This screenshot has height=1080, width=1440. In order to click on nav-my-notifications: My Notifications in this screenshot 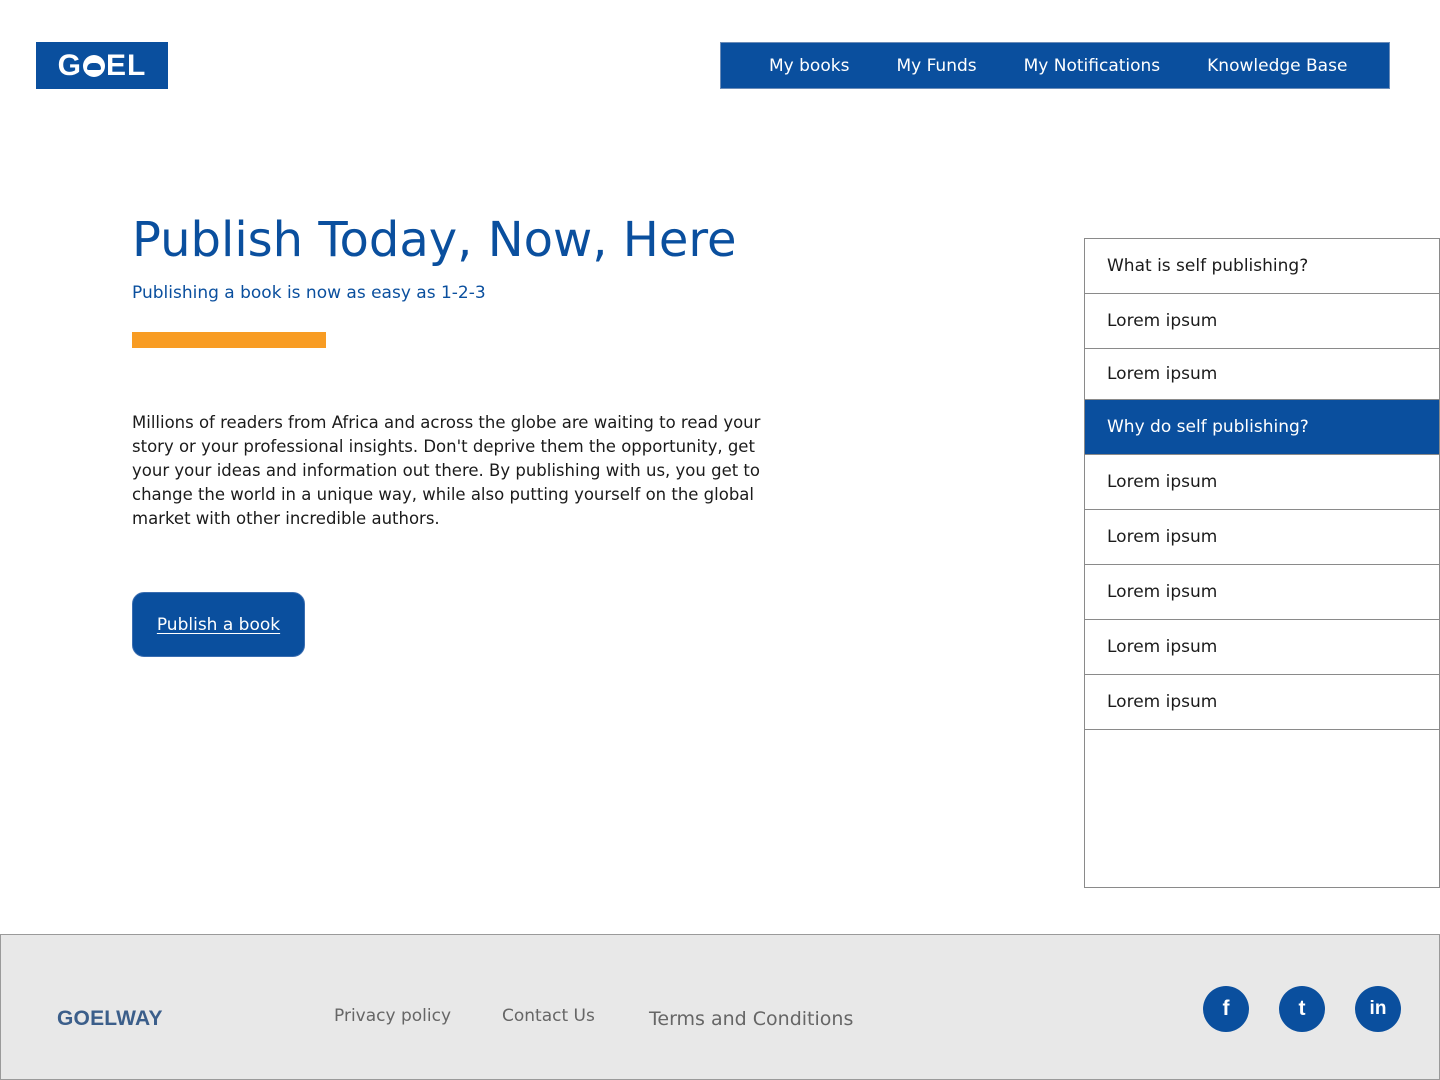, I will do `click(1092, 66)`.